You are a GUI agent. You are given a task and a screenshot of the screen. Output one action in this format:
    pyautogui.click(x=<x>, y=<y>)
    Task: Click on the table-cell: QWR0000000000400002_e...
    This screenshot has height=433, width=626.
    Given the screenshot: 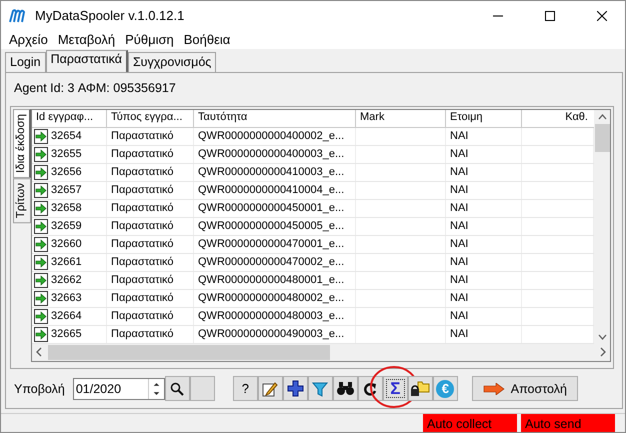 What is the action you would take?
    pyautogui.click(x=271, y=136)
    